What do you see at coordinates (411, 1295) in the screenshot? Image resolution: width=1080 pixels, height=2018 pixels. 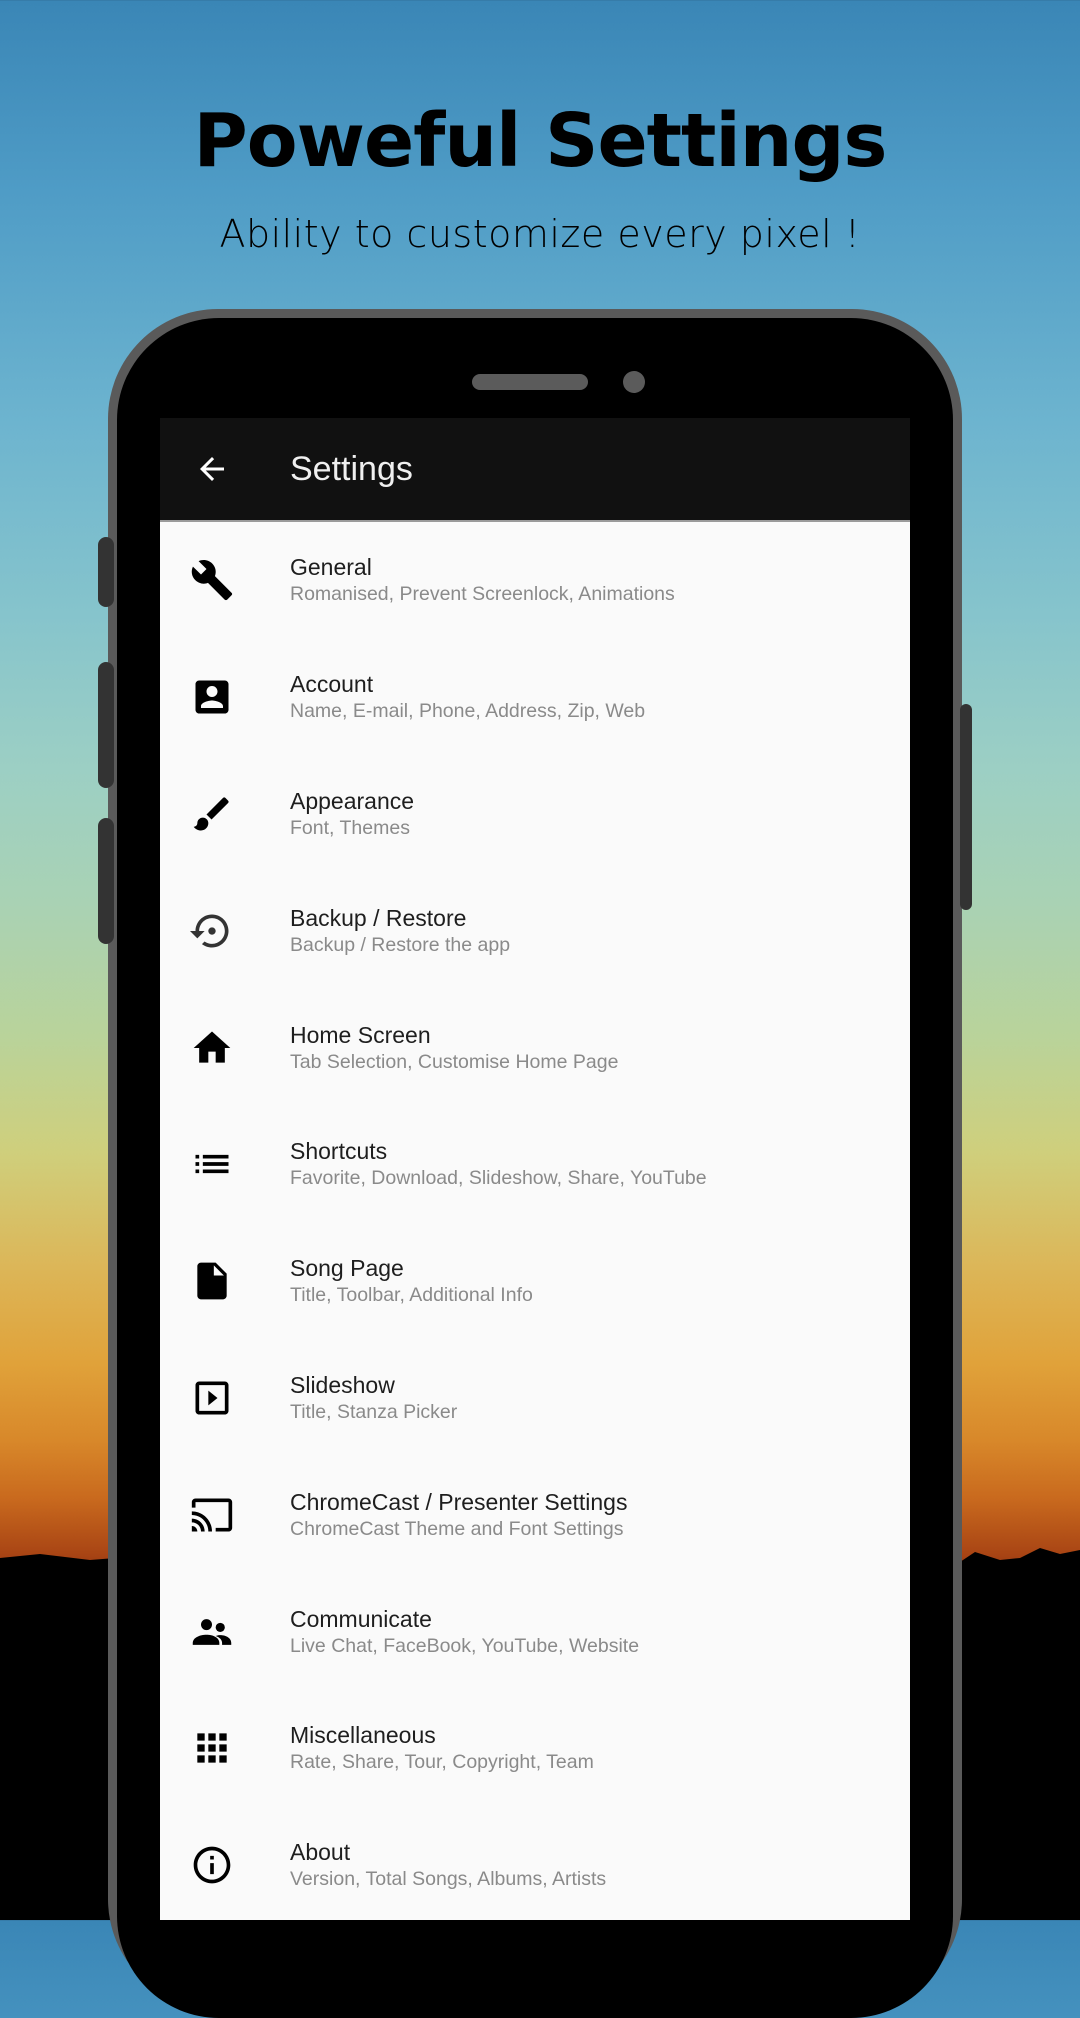 I see `item-subtitle: Title, Toolbar, Additional Info` at bounding box center [411, 1295].